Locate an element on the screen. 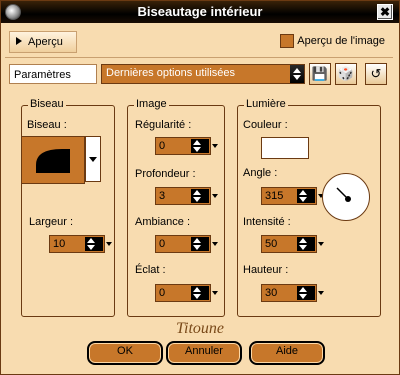  width-spinner: 10 is located at coordinates (80, 244).